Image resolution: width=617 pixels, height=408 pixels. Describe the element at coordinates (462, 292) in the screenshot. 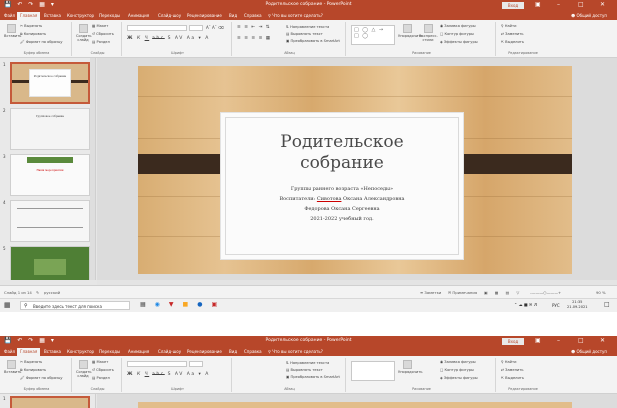

I see `comments-button: ✉ Примечания` at that location.